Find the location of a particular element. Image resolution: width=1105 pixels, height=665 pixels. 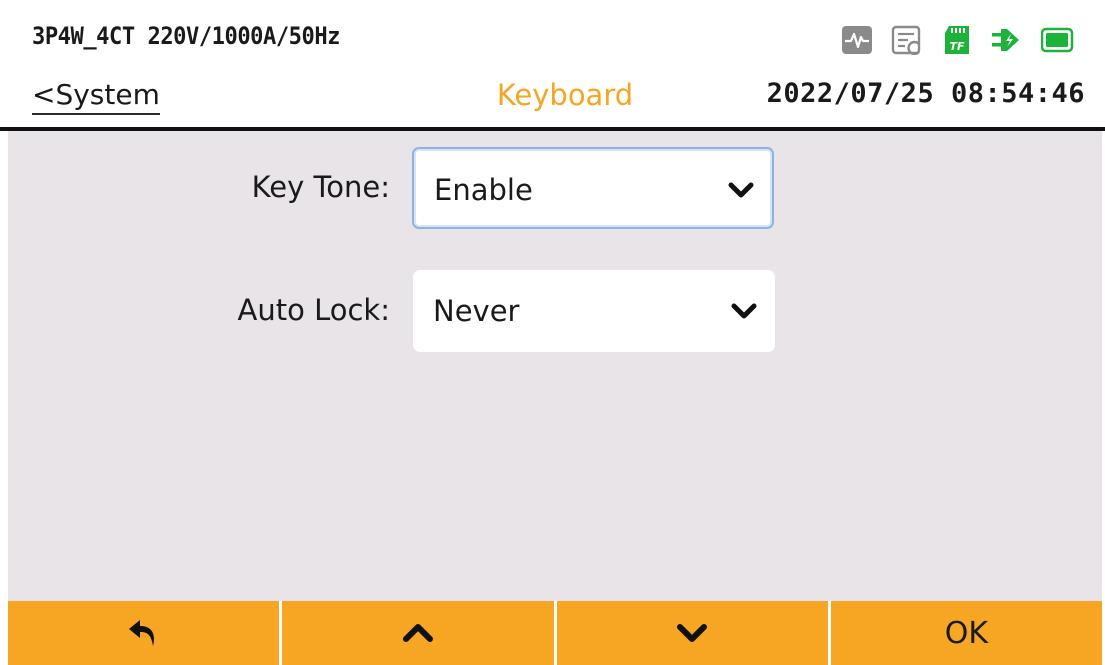

down-button is located at coordinates (690, 633).